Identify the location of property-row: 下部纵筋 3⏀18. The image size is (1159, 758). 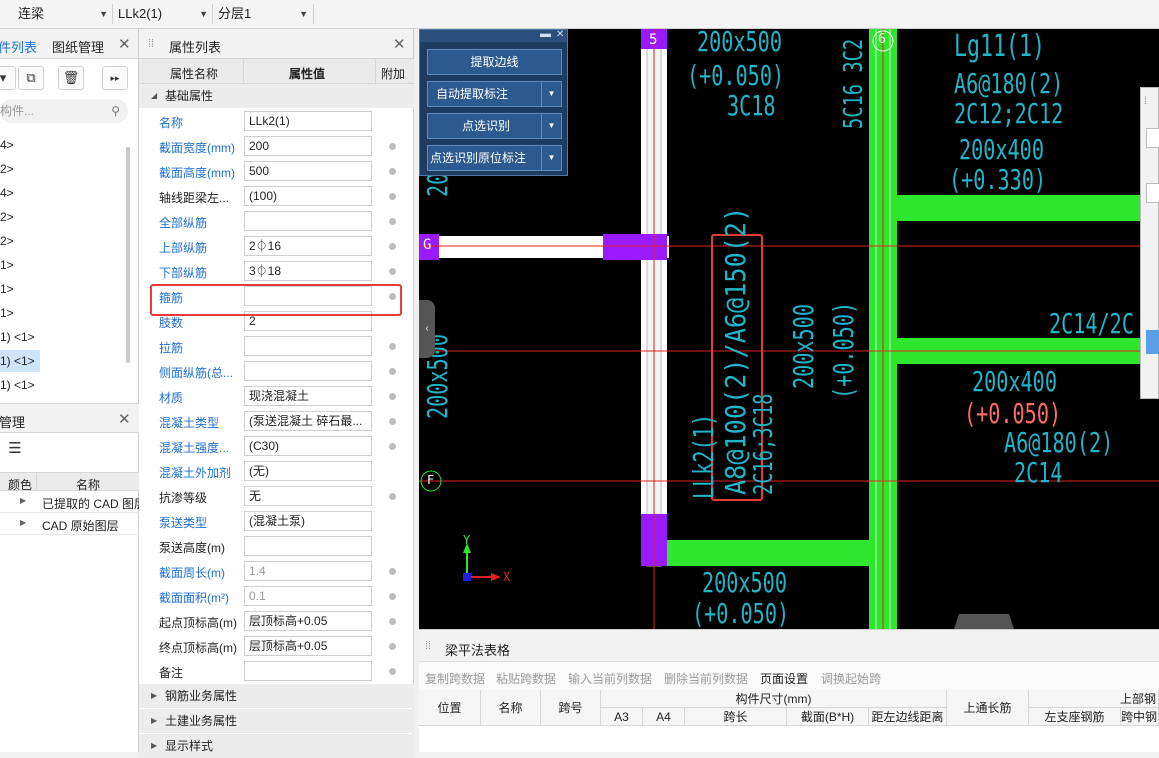
(276, 271).